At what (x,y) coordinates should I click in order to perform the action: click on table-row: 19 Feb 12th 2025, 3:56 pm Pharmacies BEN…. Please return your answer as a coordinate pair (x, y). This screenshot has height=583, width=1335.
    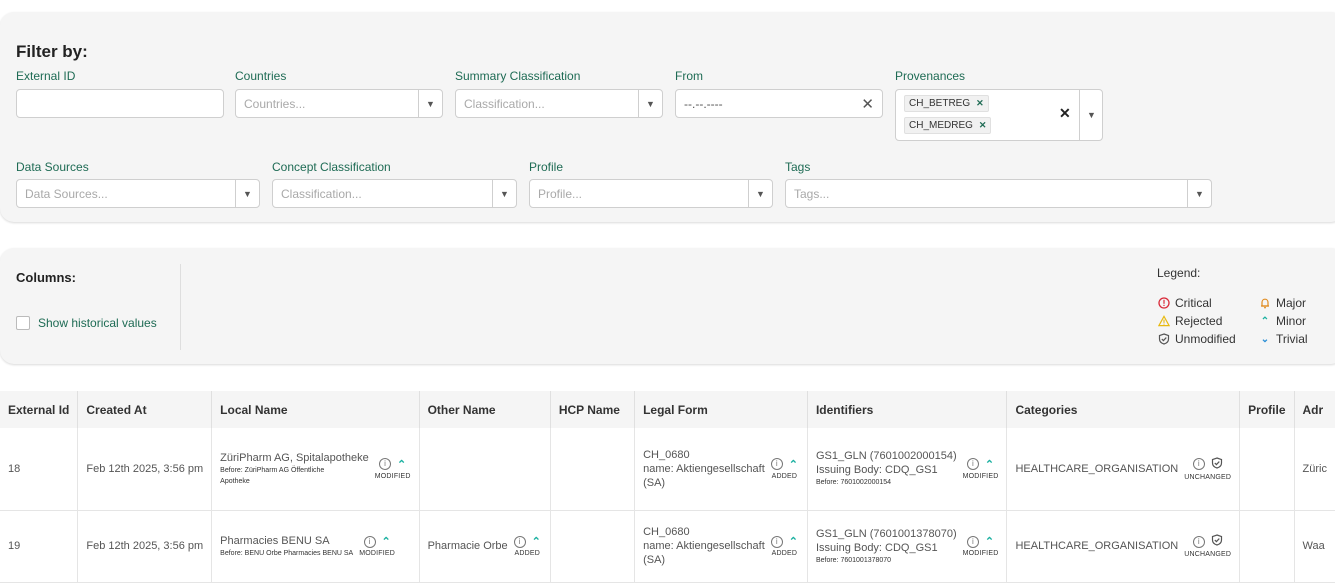
    Looking at the image, I should click on (667, 546).